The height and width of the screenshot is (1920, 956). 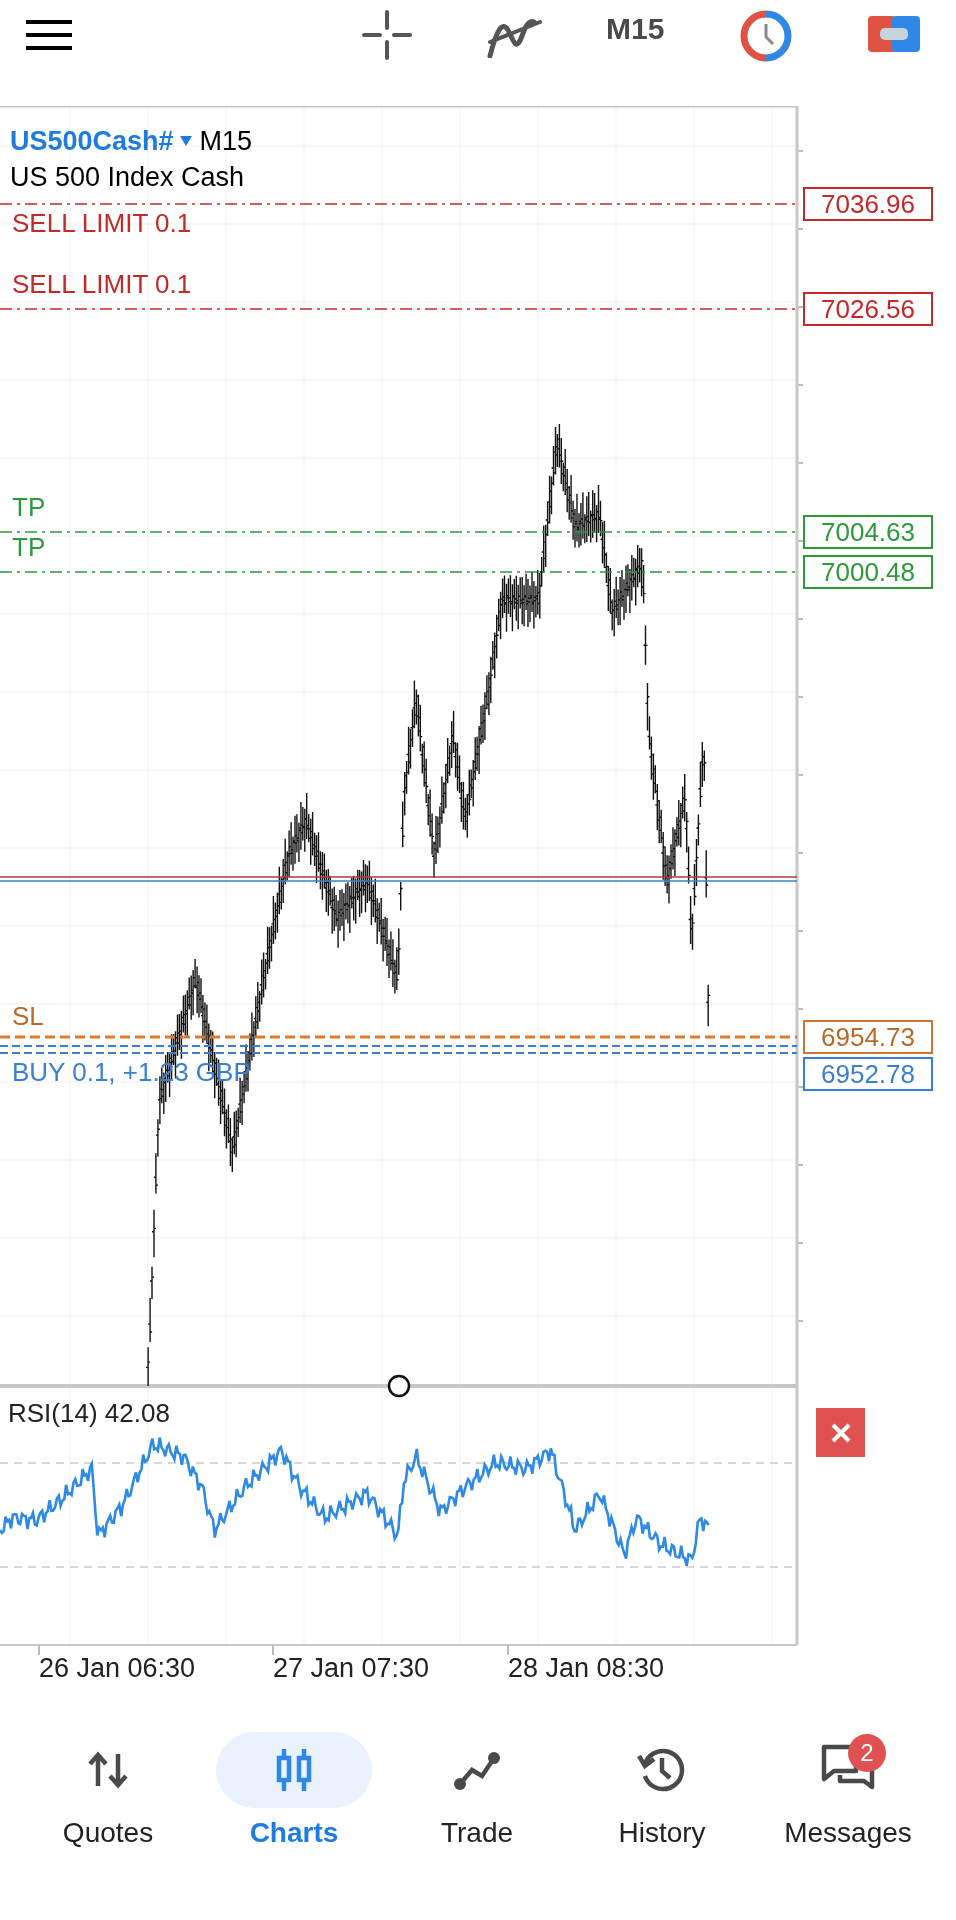 I want to click on sort-arrows-icon, so click(x=108, y=1770).